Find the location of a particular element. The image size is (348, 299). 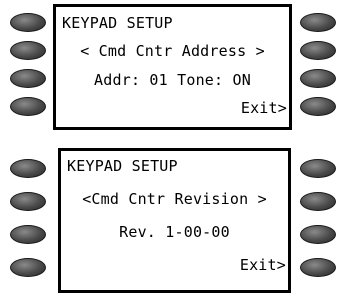

value-line: Rev. 1-00-00 is located at coordinates (174, 232).